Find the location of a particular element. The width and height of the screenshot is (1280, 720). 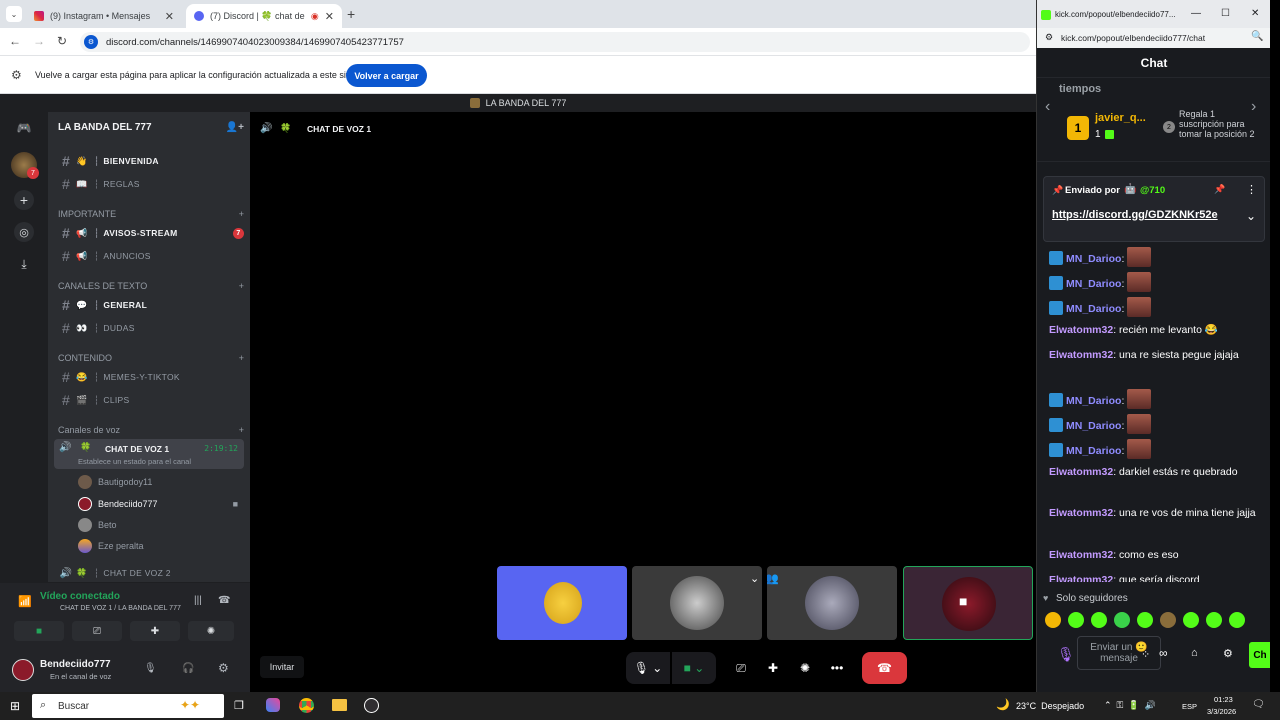

tray-icons: ⌃⚿🔋🔊 is located at coordinates (1132, 705).